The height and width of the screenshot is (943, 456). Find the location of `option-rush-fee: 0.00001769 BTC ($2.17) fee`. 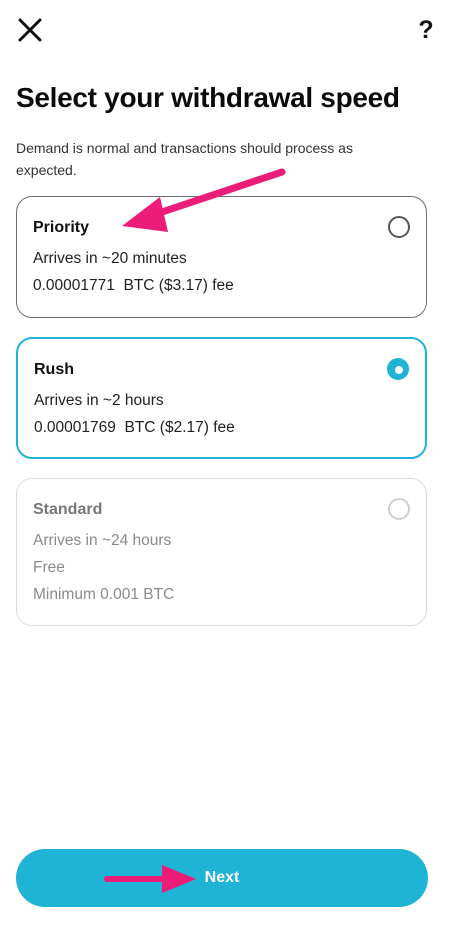

option-rush-fee: 0.00001769 BTC ($2.17) fee is located at coordinates (134, 427).